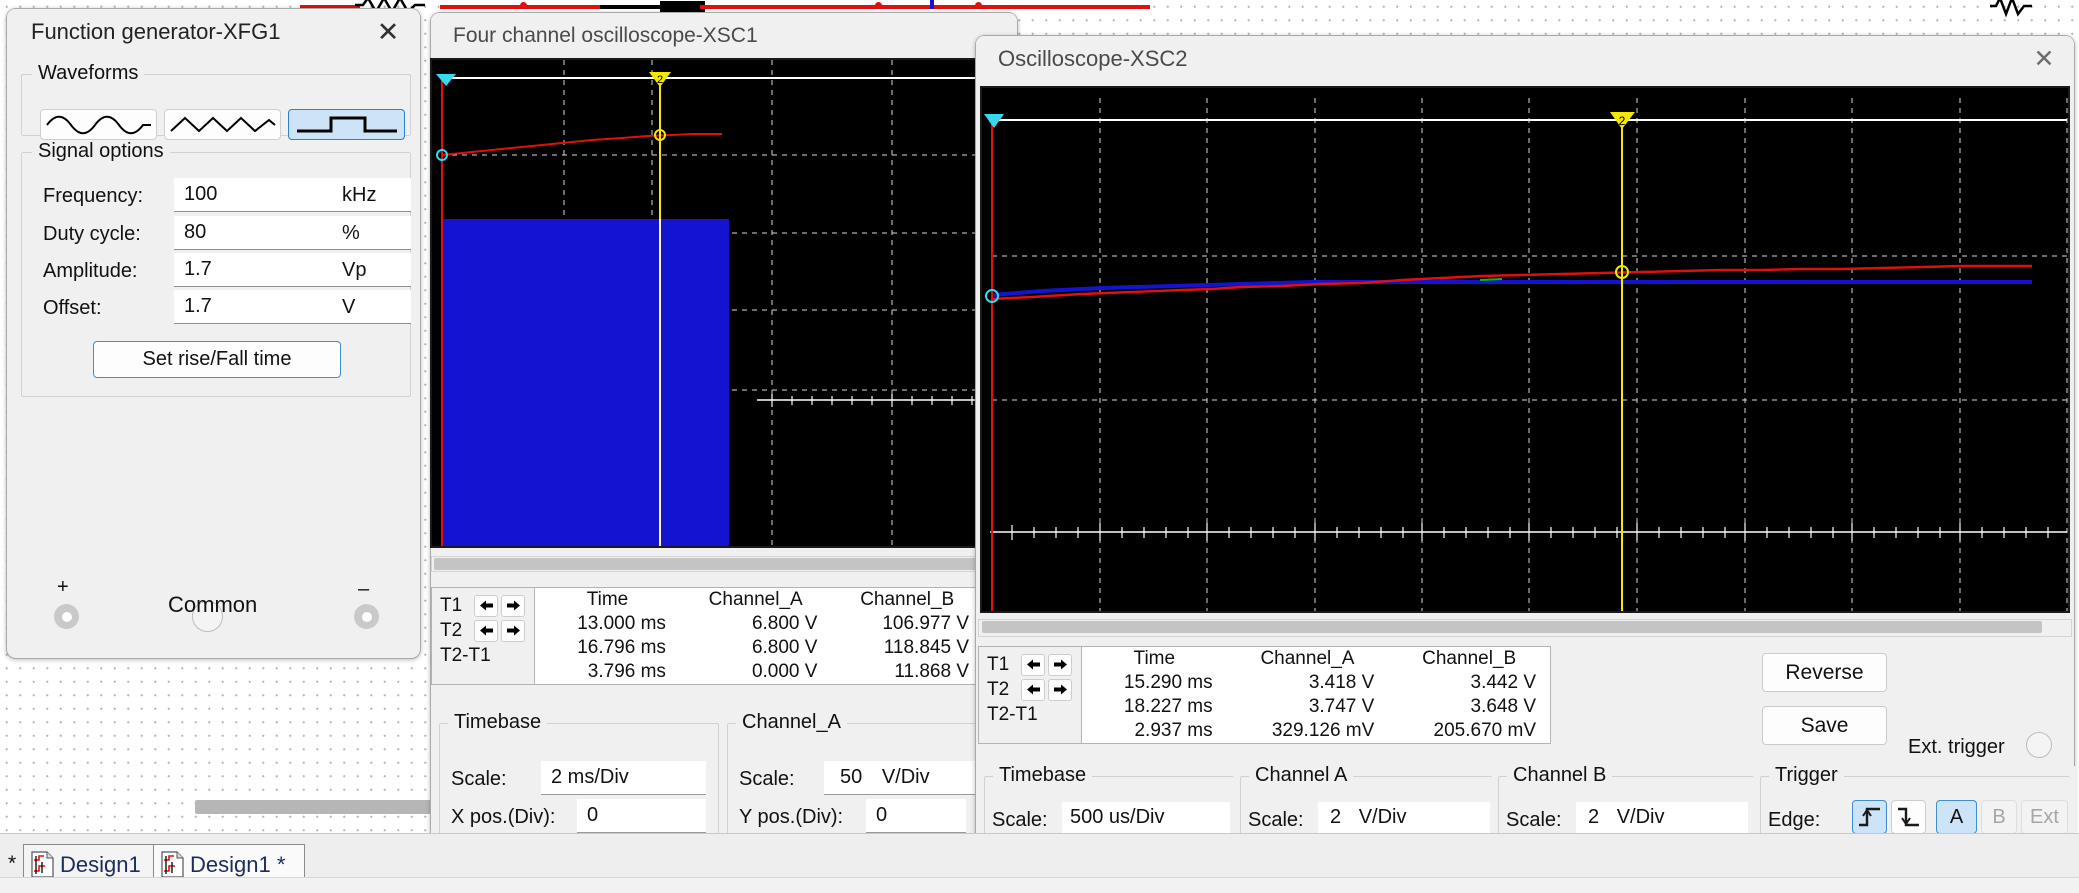  Describe the element at coordinates (931, 671) in the screenshot. I see `delta-channel-b: 11.868 V` at that location.